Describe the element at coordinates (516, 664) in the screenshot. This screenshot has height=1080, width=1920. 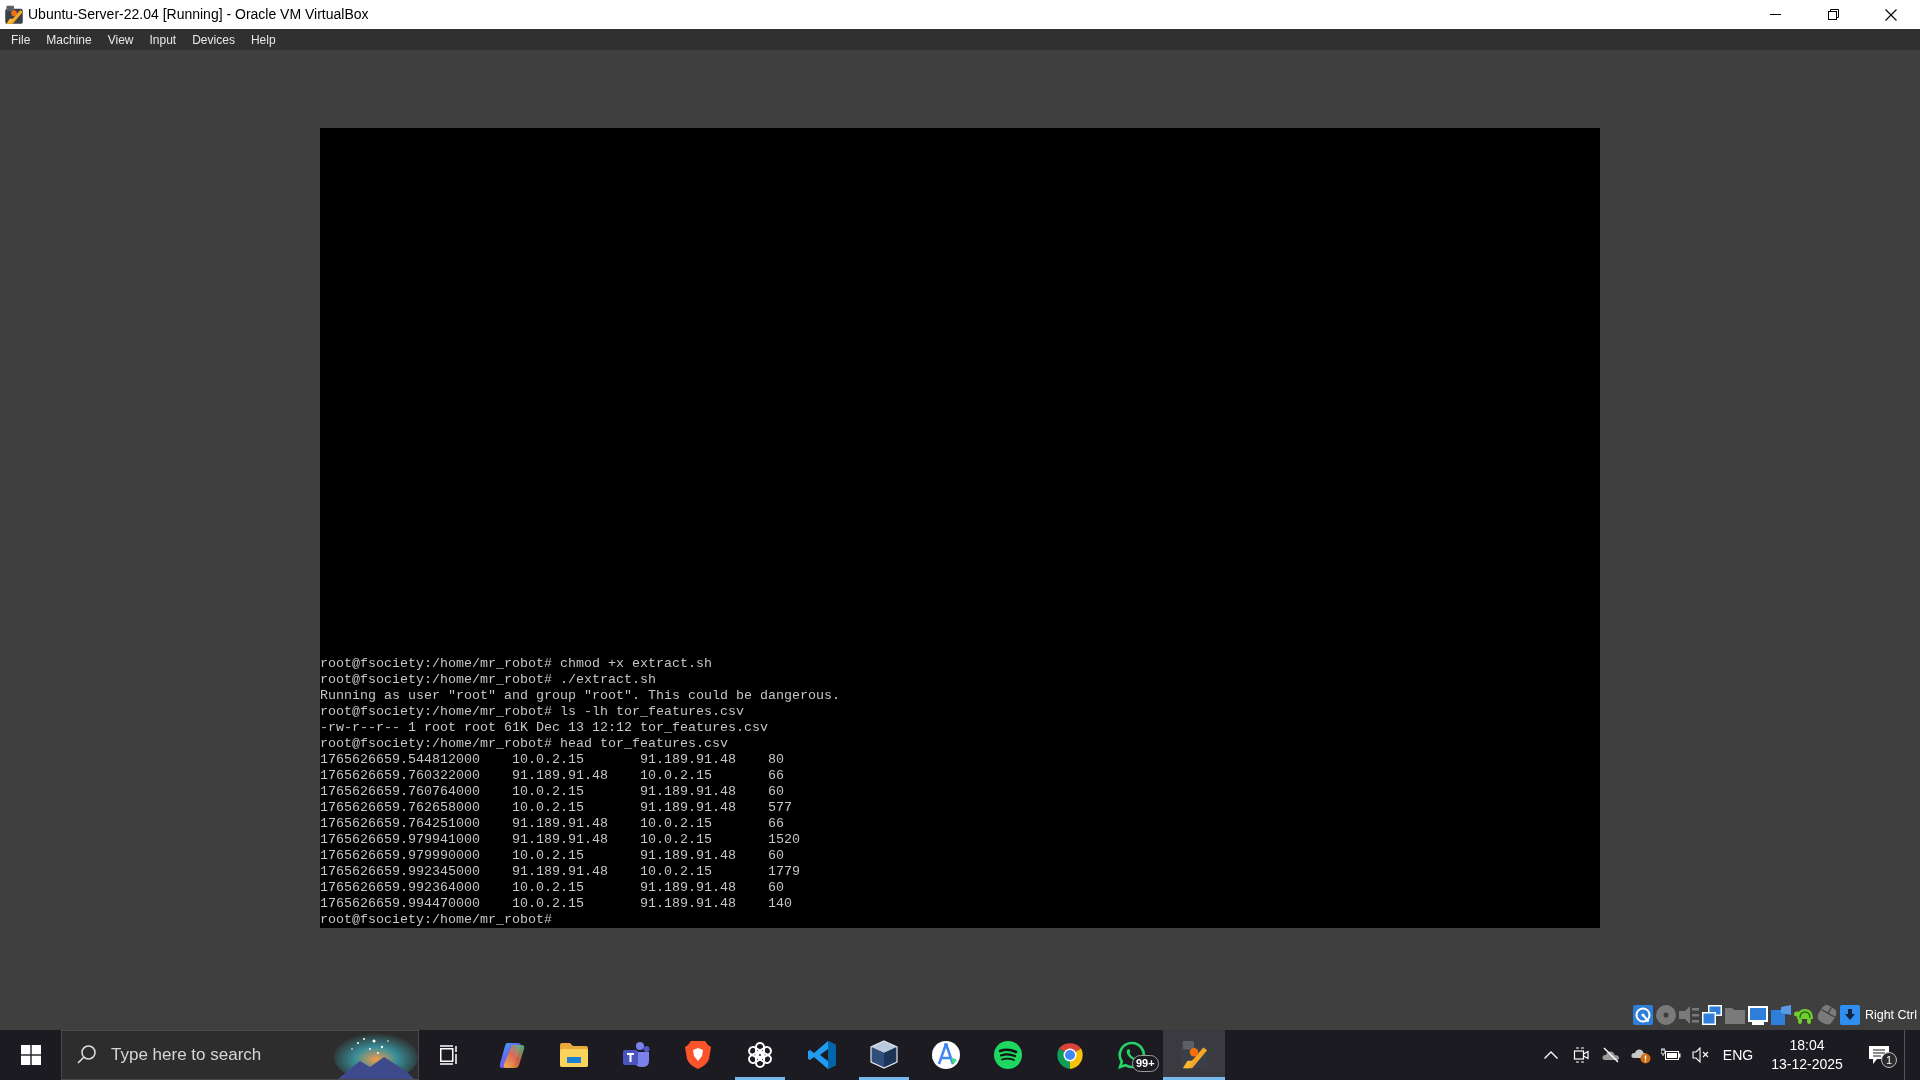
I see `terminal-line: root@fsociety:/home/mr_robot# chmod +x extract.sh` at that location.